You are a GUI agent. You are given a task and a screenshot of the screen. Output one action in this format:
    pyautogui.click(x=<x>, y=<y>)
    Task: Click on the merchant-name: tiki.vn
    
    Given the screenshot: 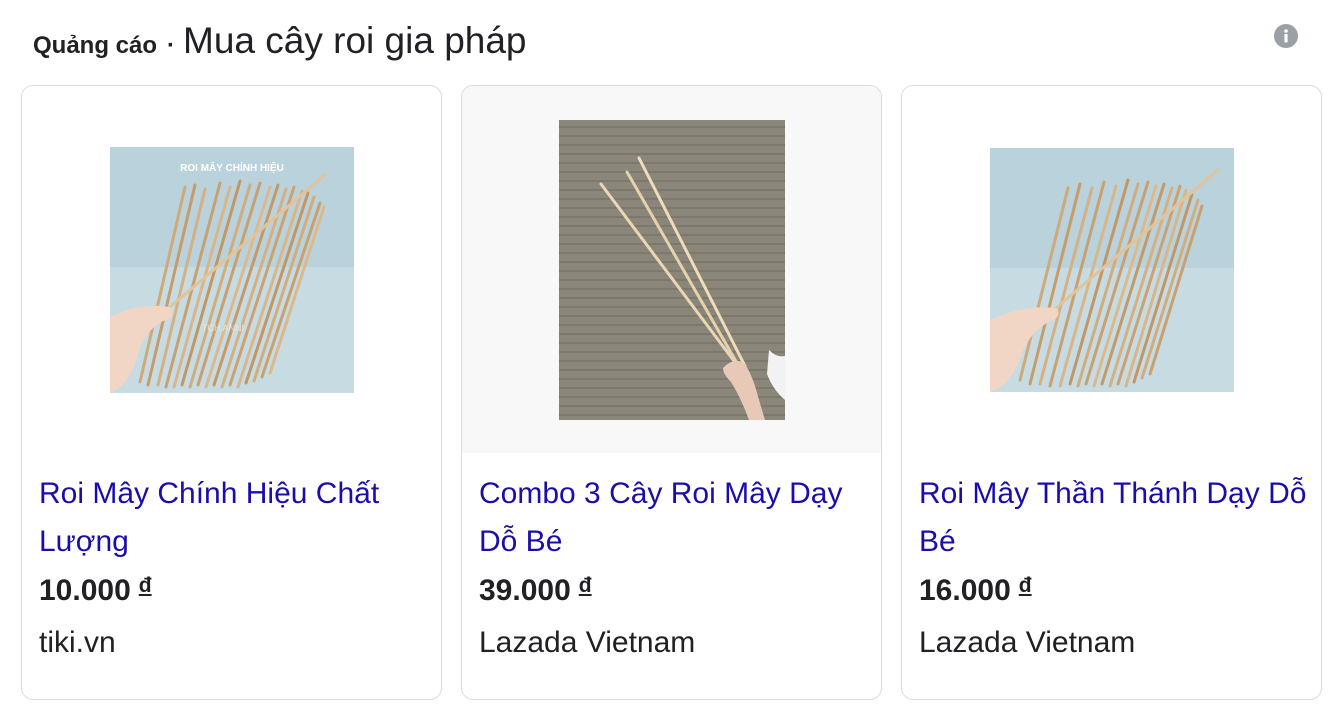 What is the action you would take?
    pyautogui.click(x=77, y=642)
    